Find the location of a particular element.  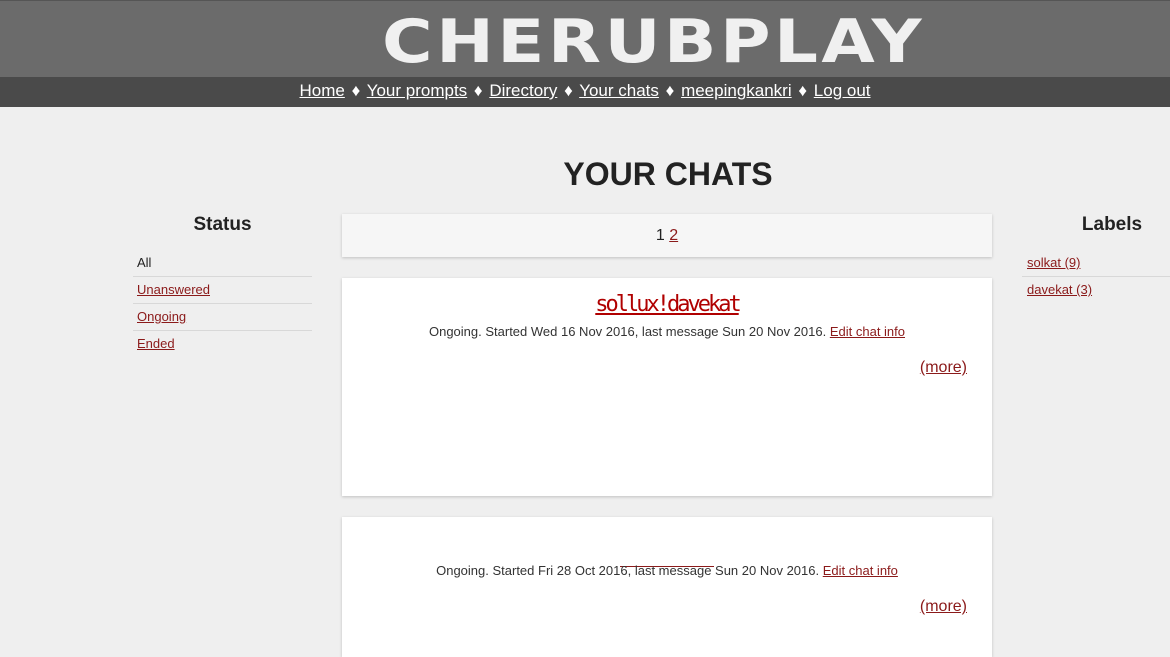

status-filter-panel: Status All Unanswered Ongoing Ended is located at coordinates (222, 285).